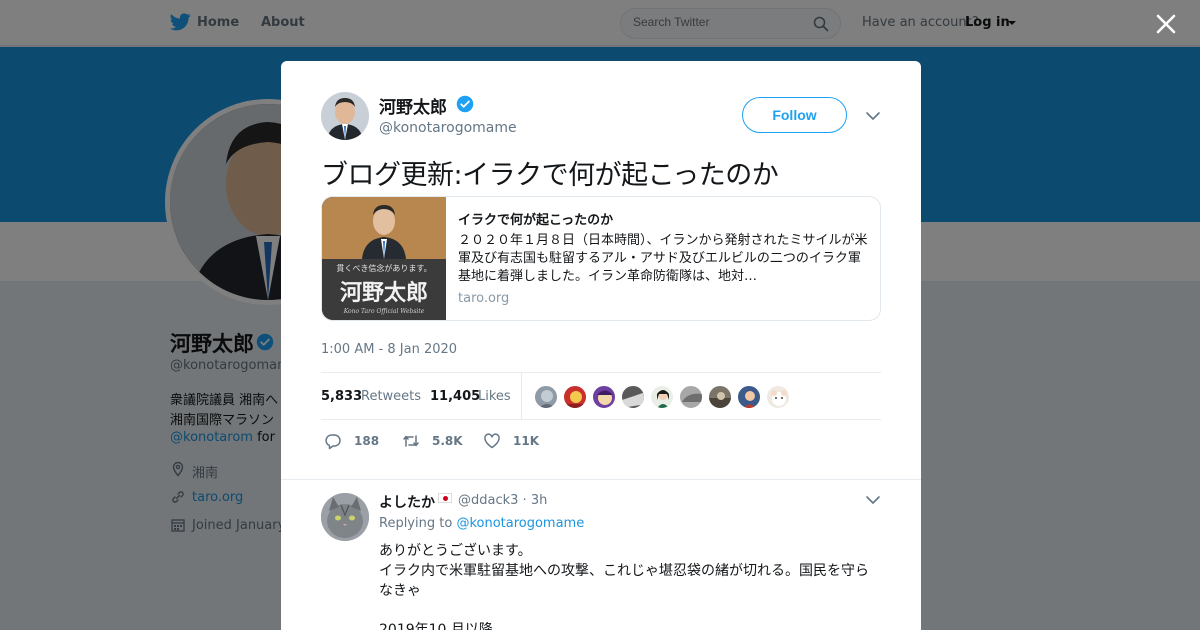  I want to click on card-thumbnail-footer: Kono Taro Official Website, so click(384, 311).